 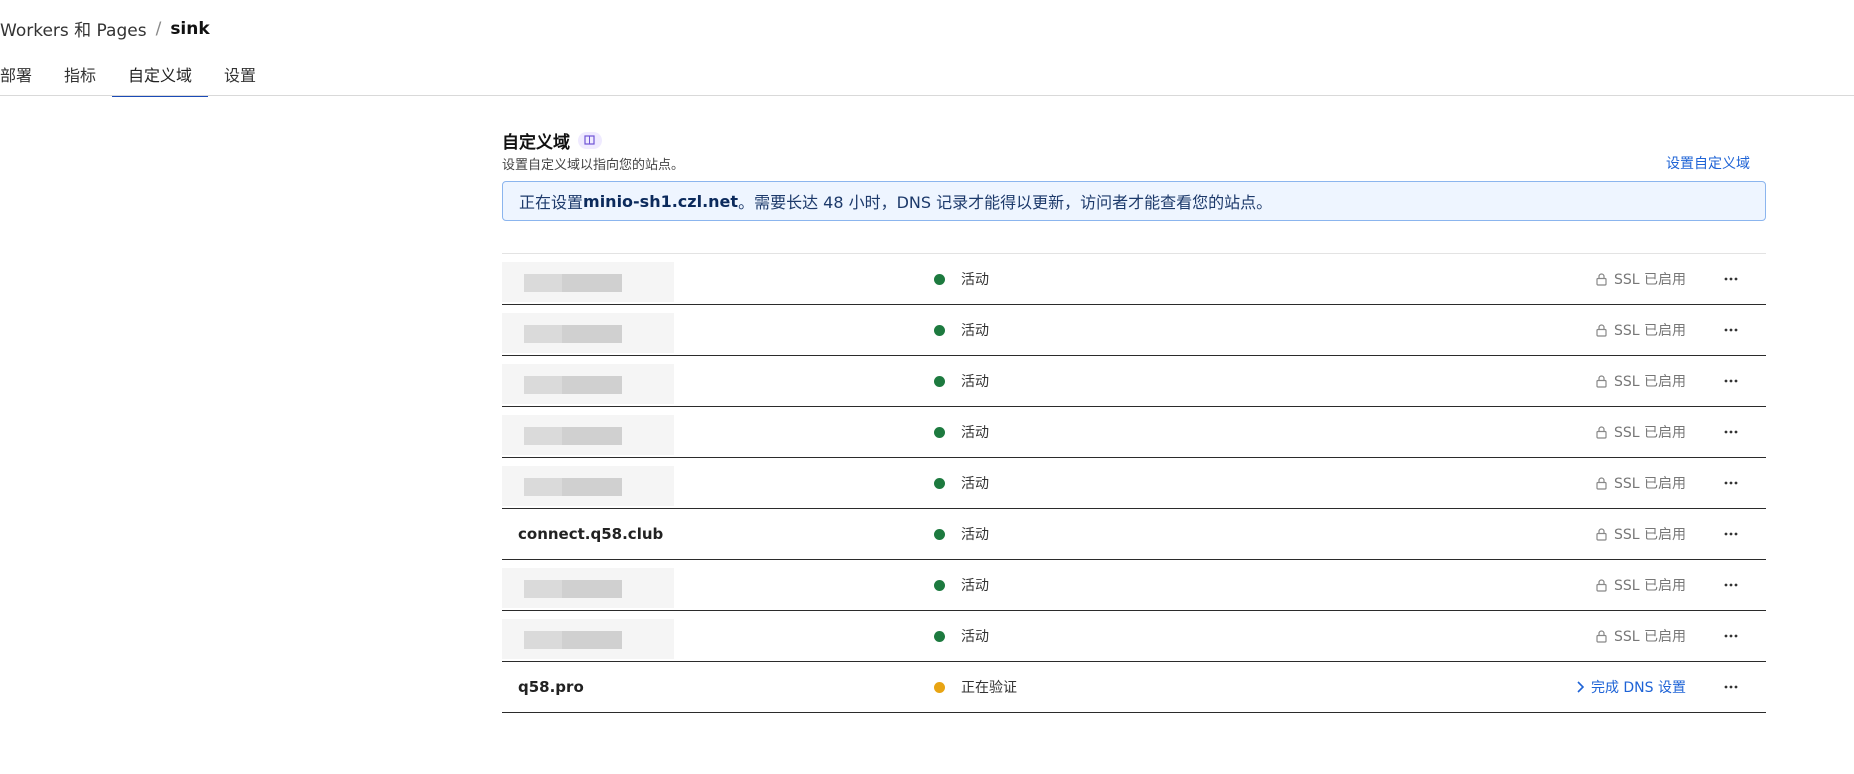 I want to click on breadcrumb-parent-link: Workers 和 Pages, so click(x=73, y=28).